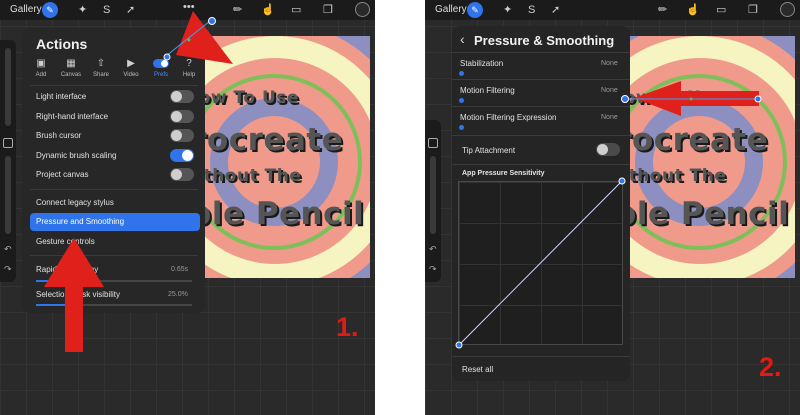 The height and width of the screenshot is (415, 800). Describe the element at coordinates (204, 37) in the screenshot. I see `red-arrow-prefs` at that location.